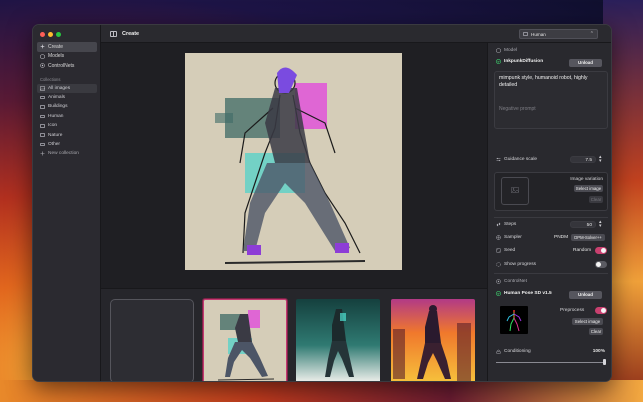 The height and width of the screenshot is (402, 643). Describe the element at coordinates (53, 126) in the screenshot. I see `sidebar-item-label: Icon` at that location.